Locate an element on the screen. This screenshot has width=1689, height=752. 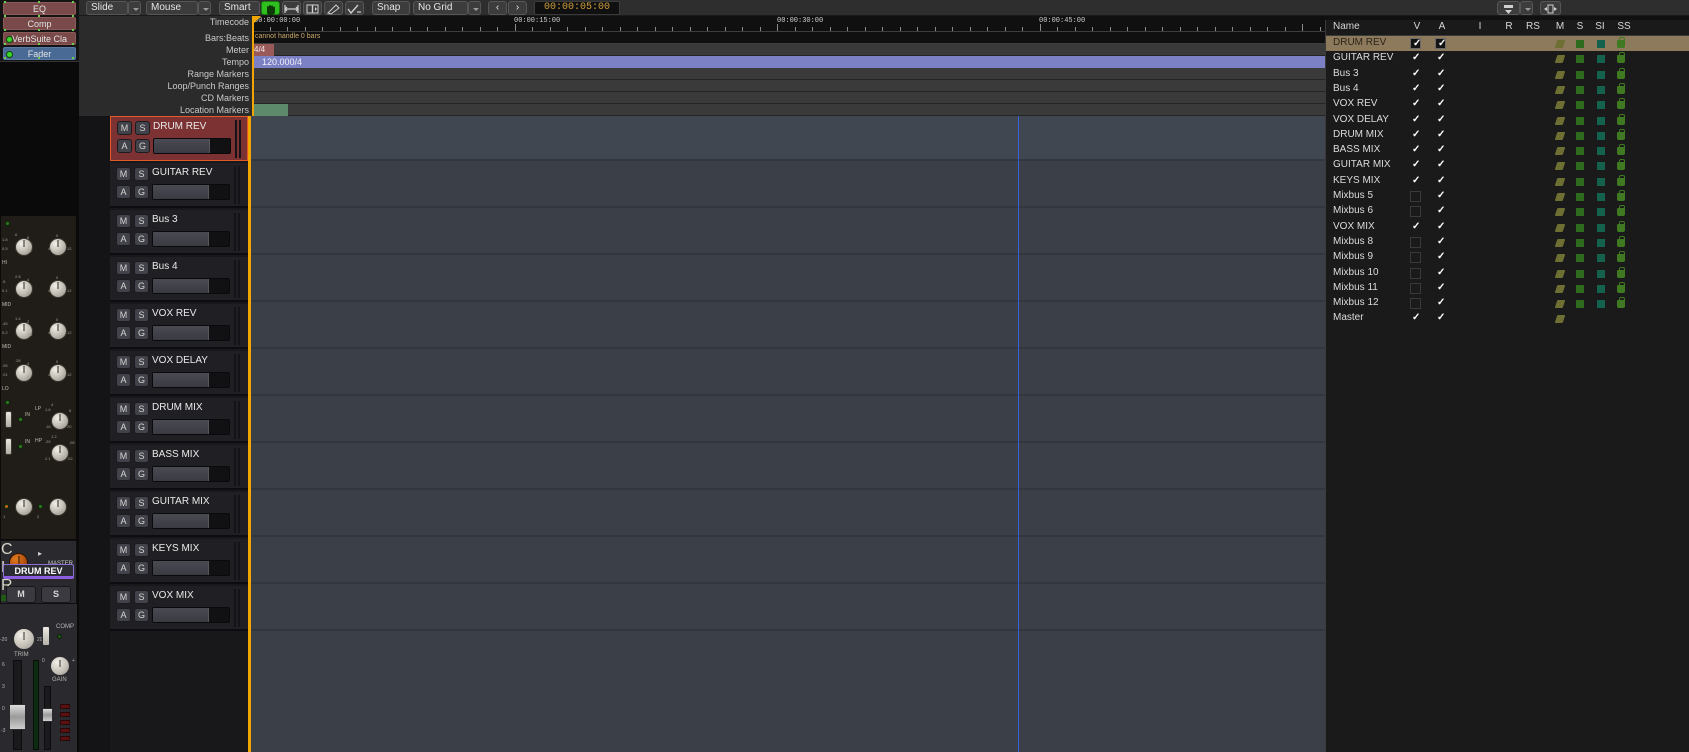
eq-band-4-gain-knob is located at coordinates (58, 373).